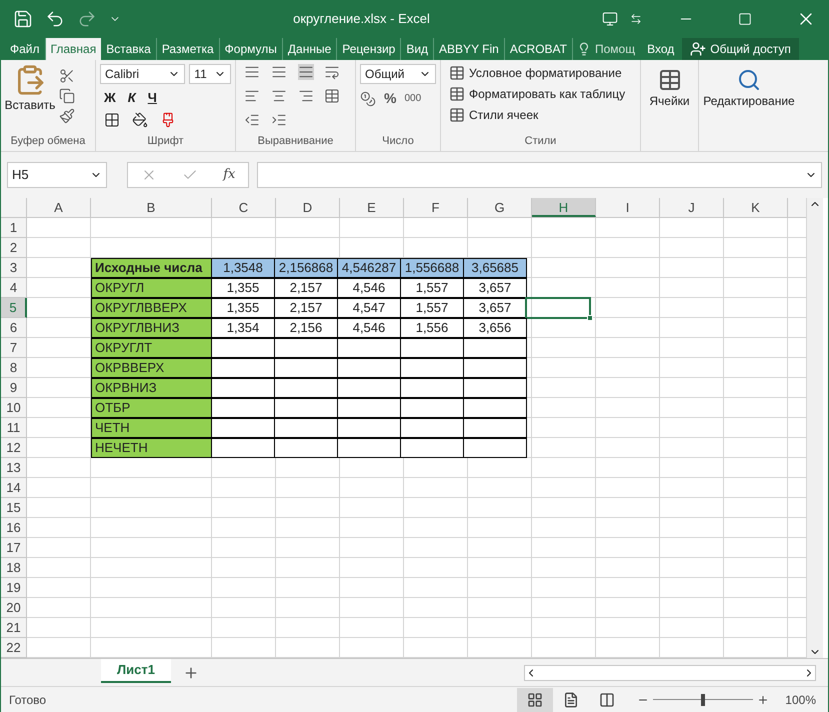 This screenshot has width=829, height=712. I want to click on label-cell: ОКРУГЛВВЕРХ, so click(151, 308).